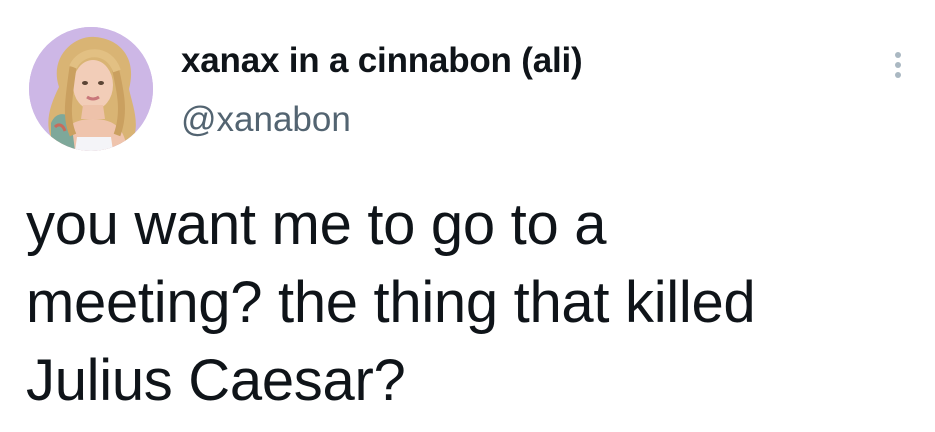  What do you see at coordinates (898, 55) in the screenshot?
I see `more-options-vertical-dots-icon` at bounding box center [898, 55].